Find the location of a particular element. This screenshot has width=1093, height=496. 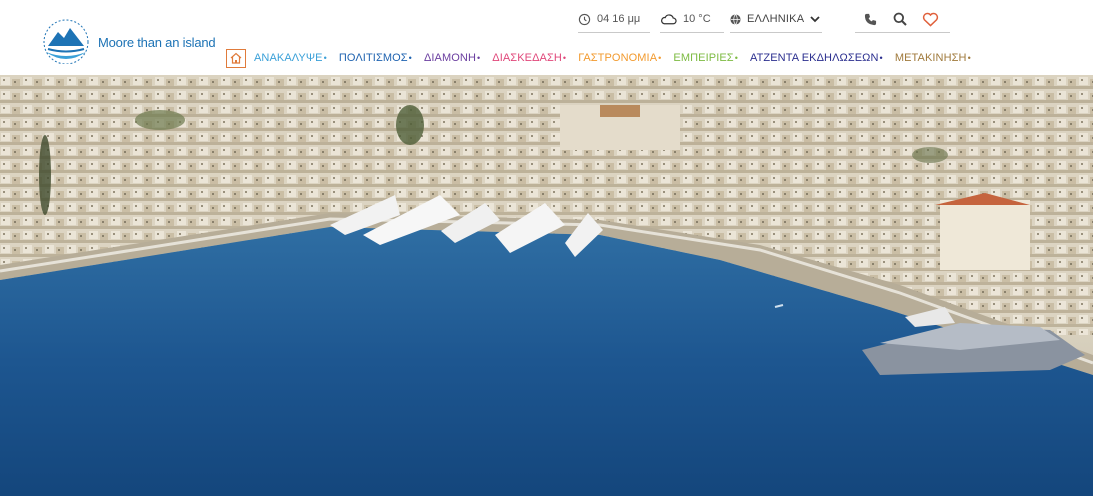

nav-item-metakinisi: ΜΕΤΑΚΙΝΗΣΗ• is located at coordinates (933, 58).